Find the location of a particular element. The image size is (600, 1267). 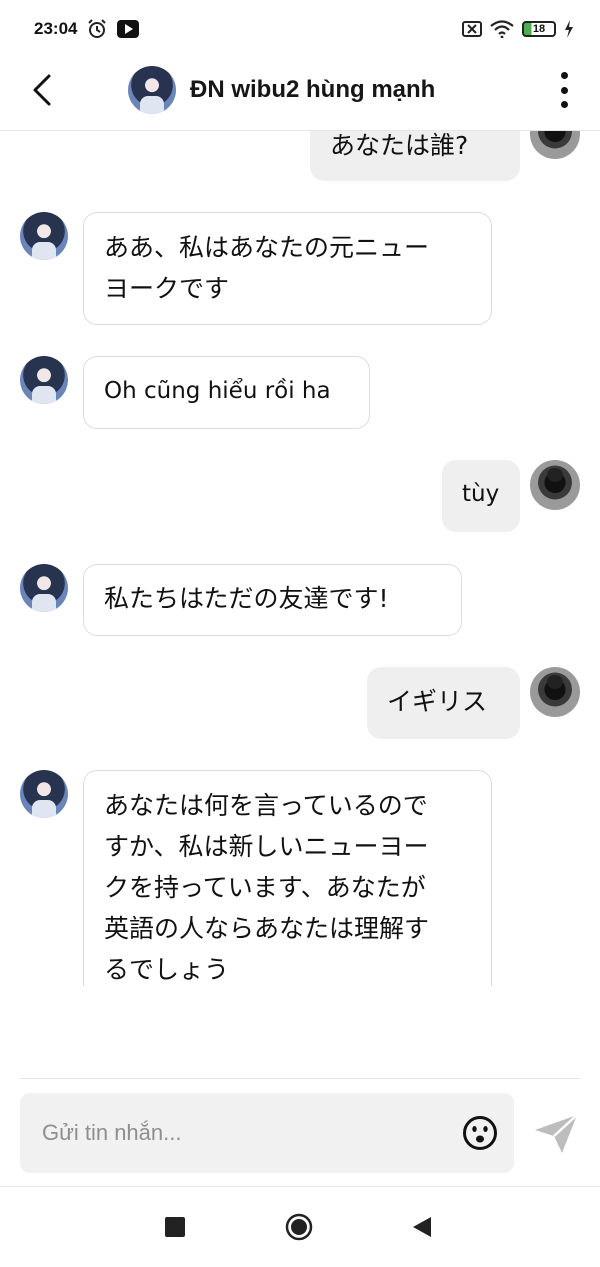

message-line: あなたは何を言っているので is located at coordinates (266, 805).